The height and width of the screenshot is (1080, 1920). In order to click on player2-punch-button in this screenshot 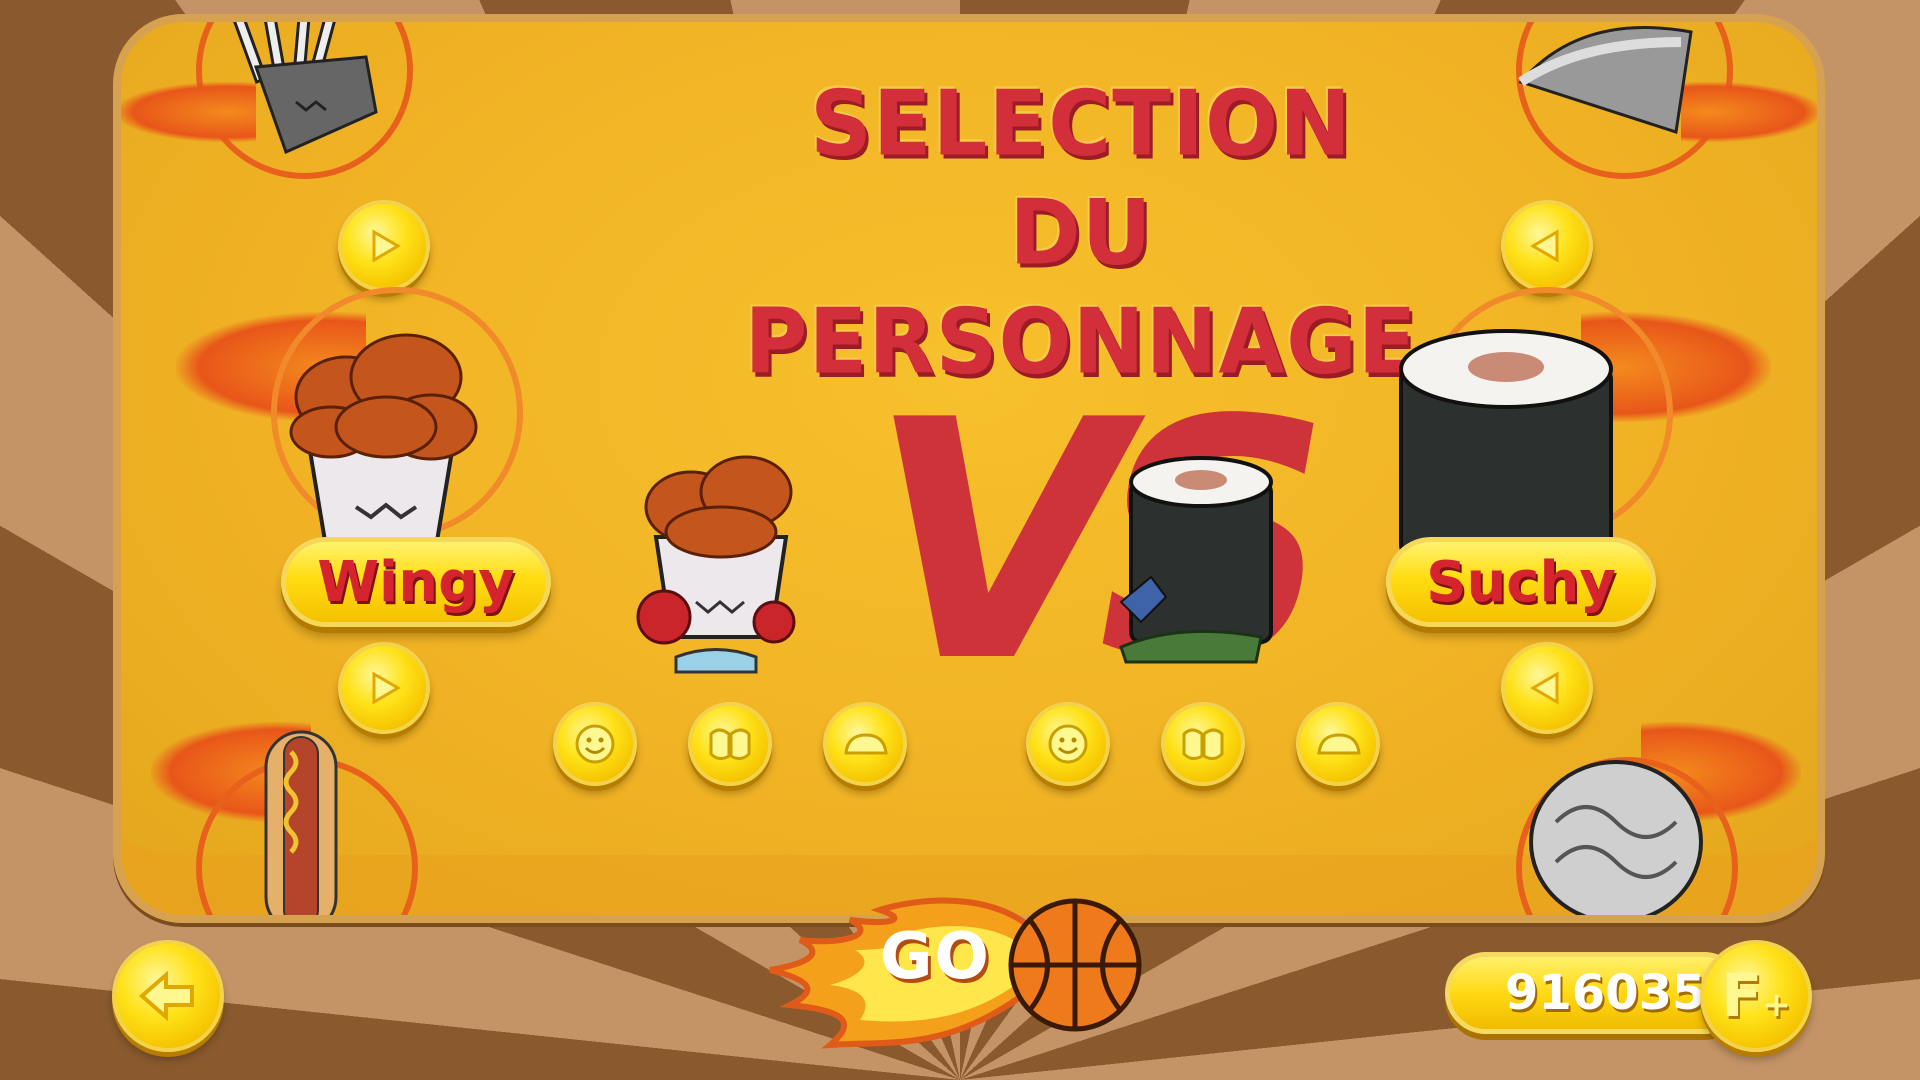, I will do `click(1203, 744)`.